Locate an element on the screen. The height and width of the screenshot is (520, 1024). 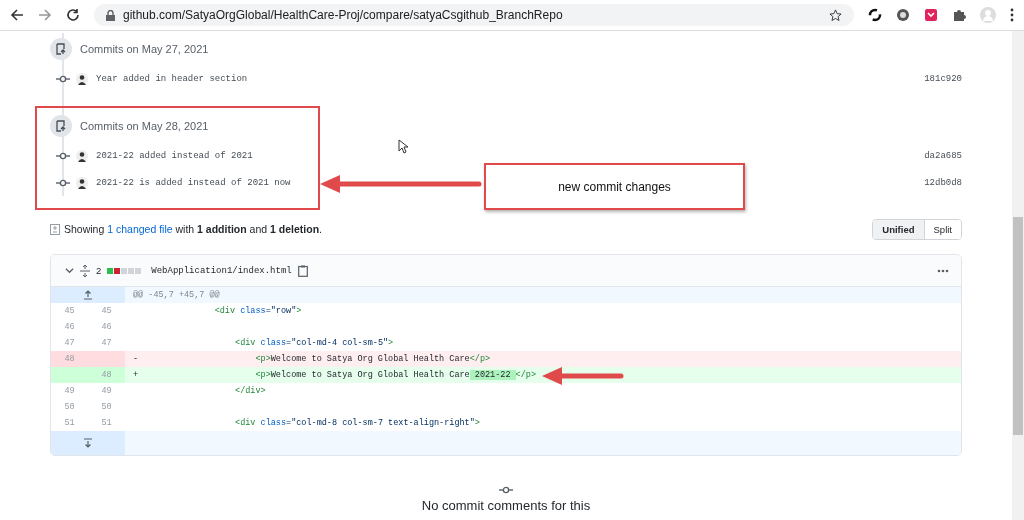
commit-sha: da2a685 is located at coordinates (943, 155).